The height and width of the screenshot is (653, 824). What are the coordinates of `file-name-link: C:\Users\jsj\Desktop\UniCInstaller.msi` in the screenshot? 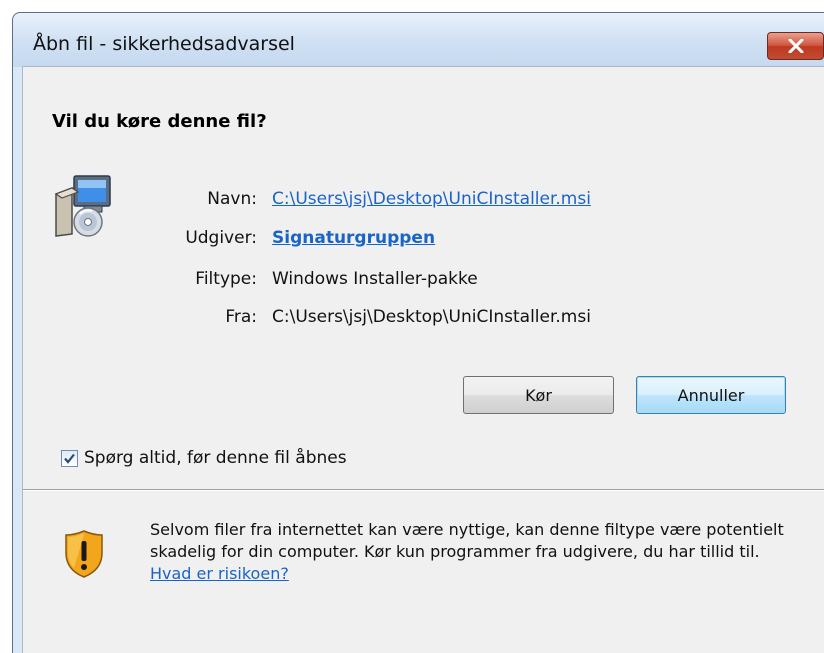 It's located at (431, 199).